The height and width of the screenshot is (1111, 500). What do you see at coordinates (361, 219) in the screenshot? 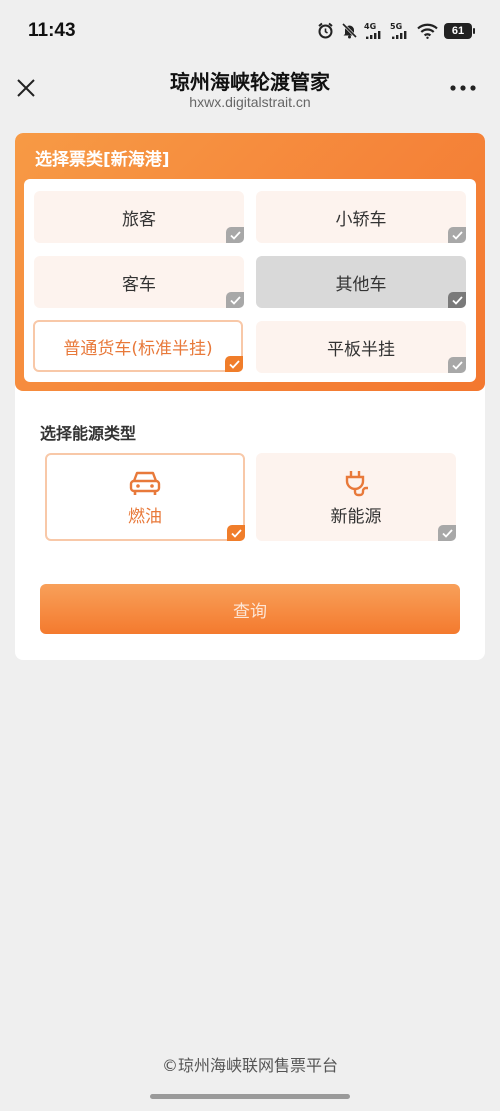
I see `ticket-option-label: 小轿车` at bounding box center [361, 219].